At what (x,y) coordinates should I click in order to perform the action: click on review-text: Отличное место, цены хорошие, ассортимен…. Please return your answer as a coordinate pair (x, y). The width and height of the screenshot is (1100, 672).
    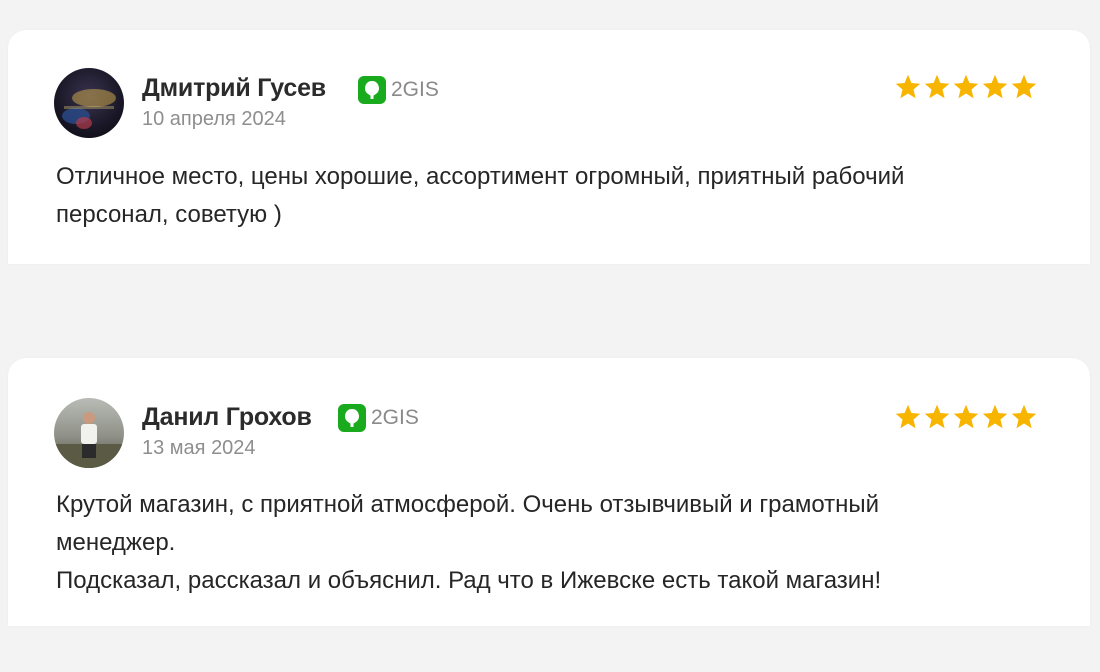
    Looking at the image, I should click on (480, 195).